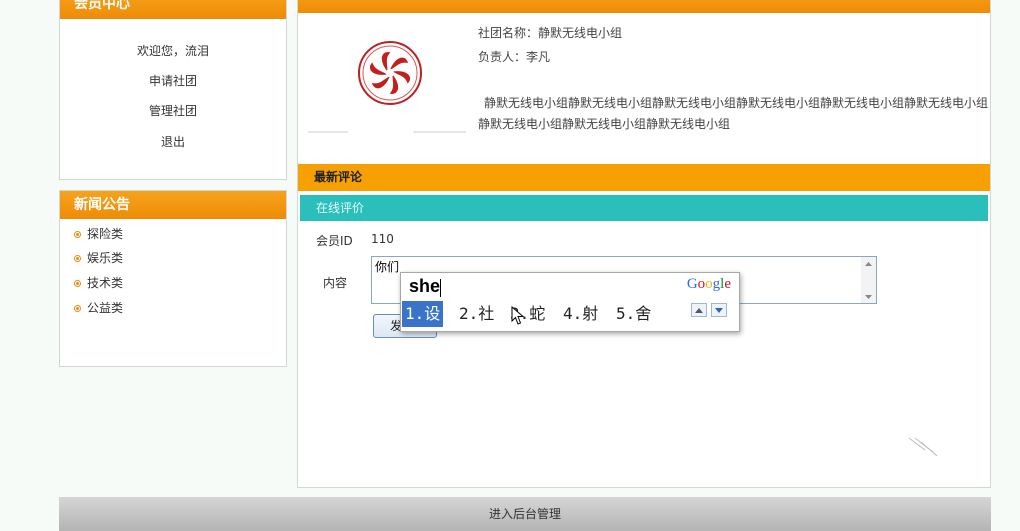 This screenshot has height=531, width=1020. What do you see at coordinates (476, 314) in the screenshot?
I see `ime-candidate-2: 2.社` at bounding box center [476, 314].